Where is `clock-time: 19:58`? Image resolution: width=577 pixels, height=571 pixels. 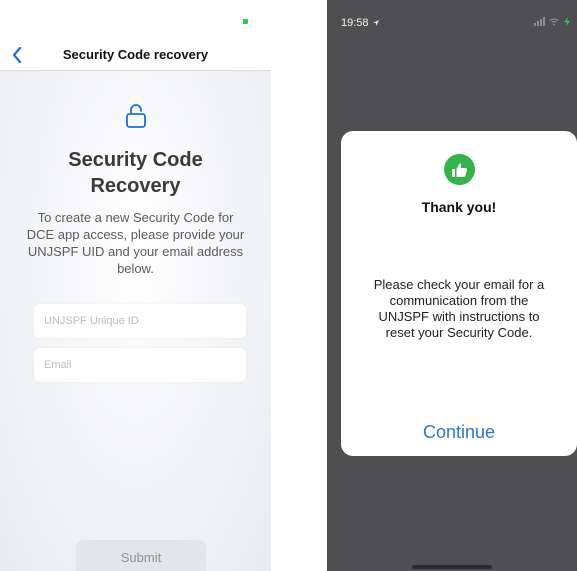
clock-time: 19:58 is located at coordinates (355, 23).